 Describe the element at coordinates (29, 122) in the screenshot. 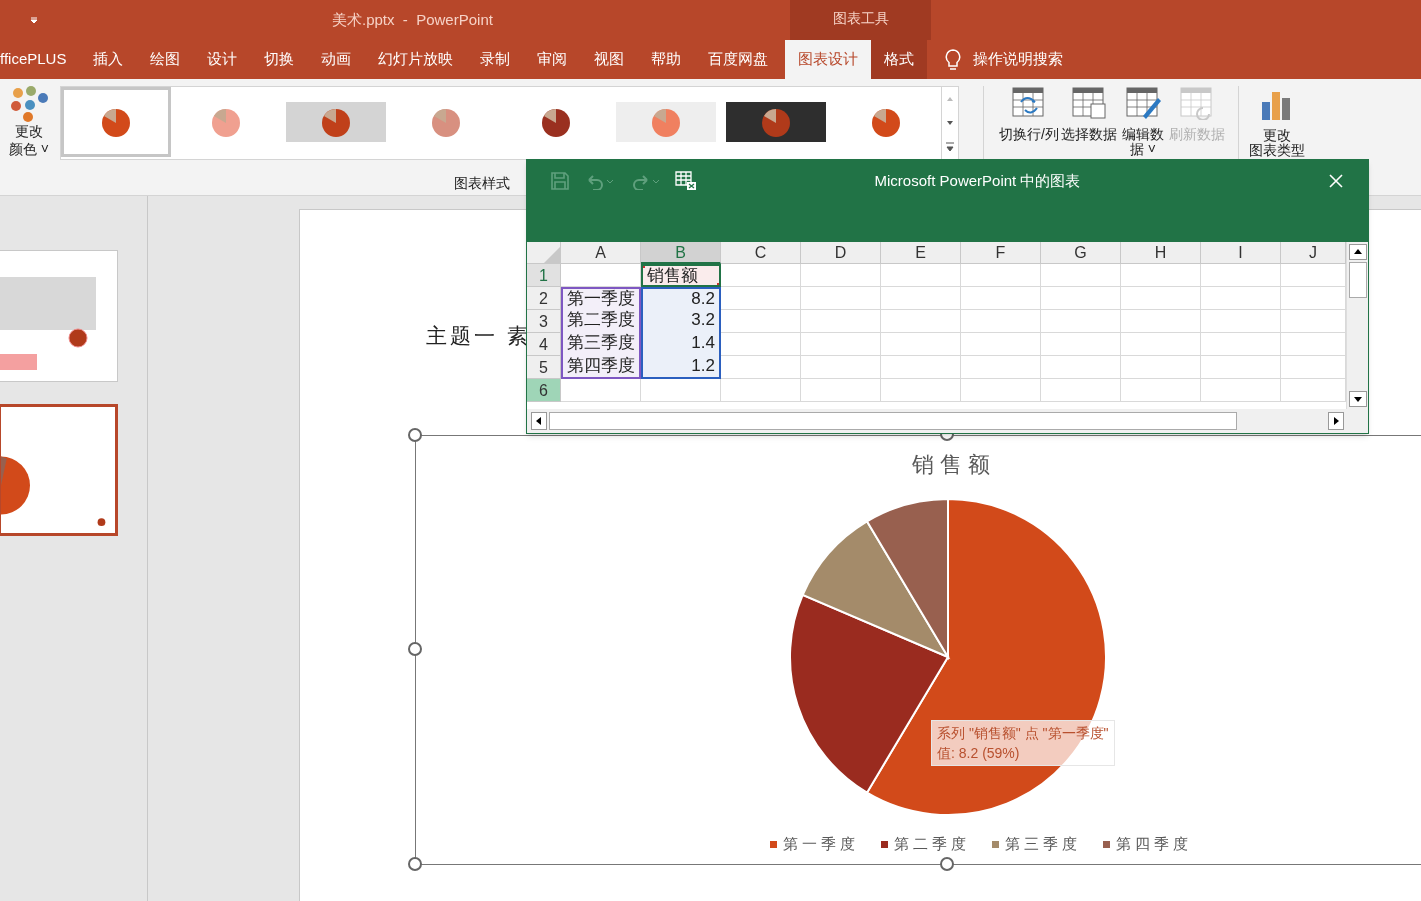

I see `change-colors-button: 更改 颜色 ˅` at that location.